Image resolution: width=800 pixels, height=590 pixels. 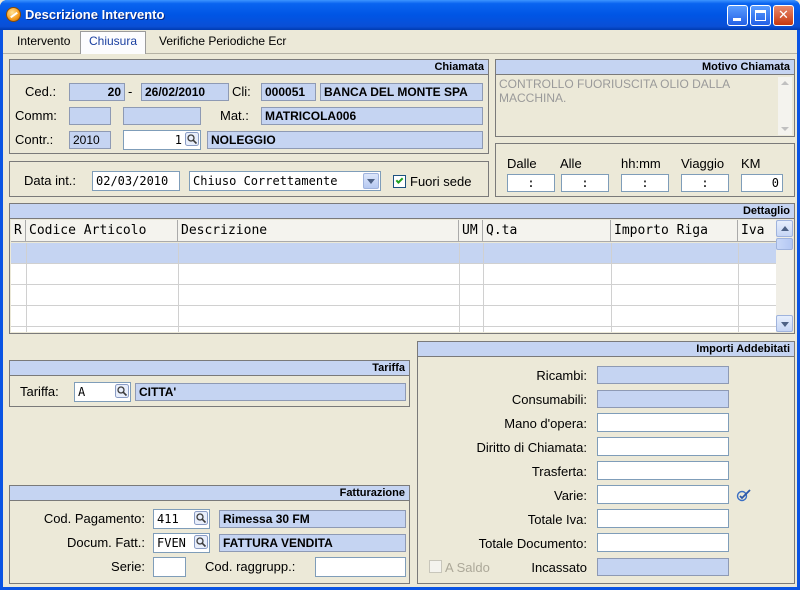 I want to click on totale-documento-field, so click(x=663, y=542).